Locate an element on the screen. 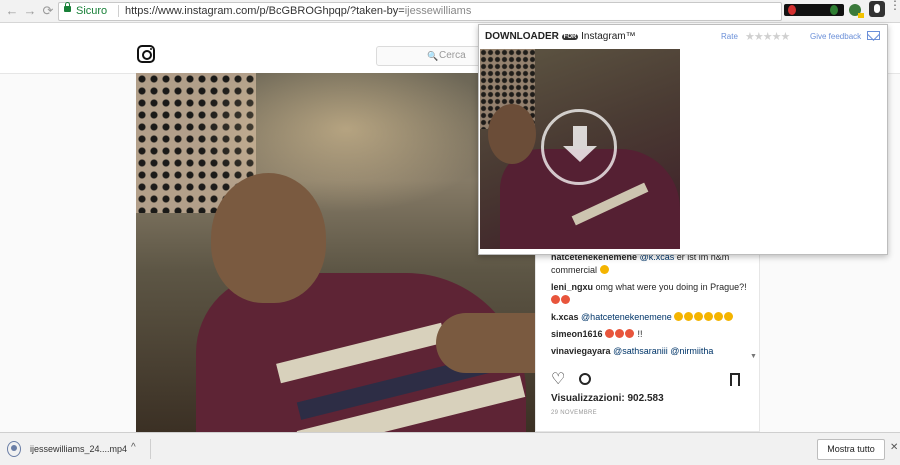  chevron-up-icon: ^ is located at coordinates (133, 447).